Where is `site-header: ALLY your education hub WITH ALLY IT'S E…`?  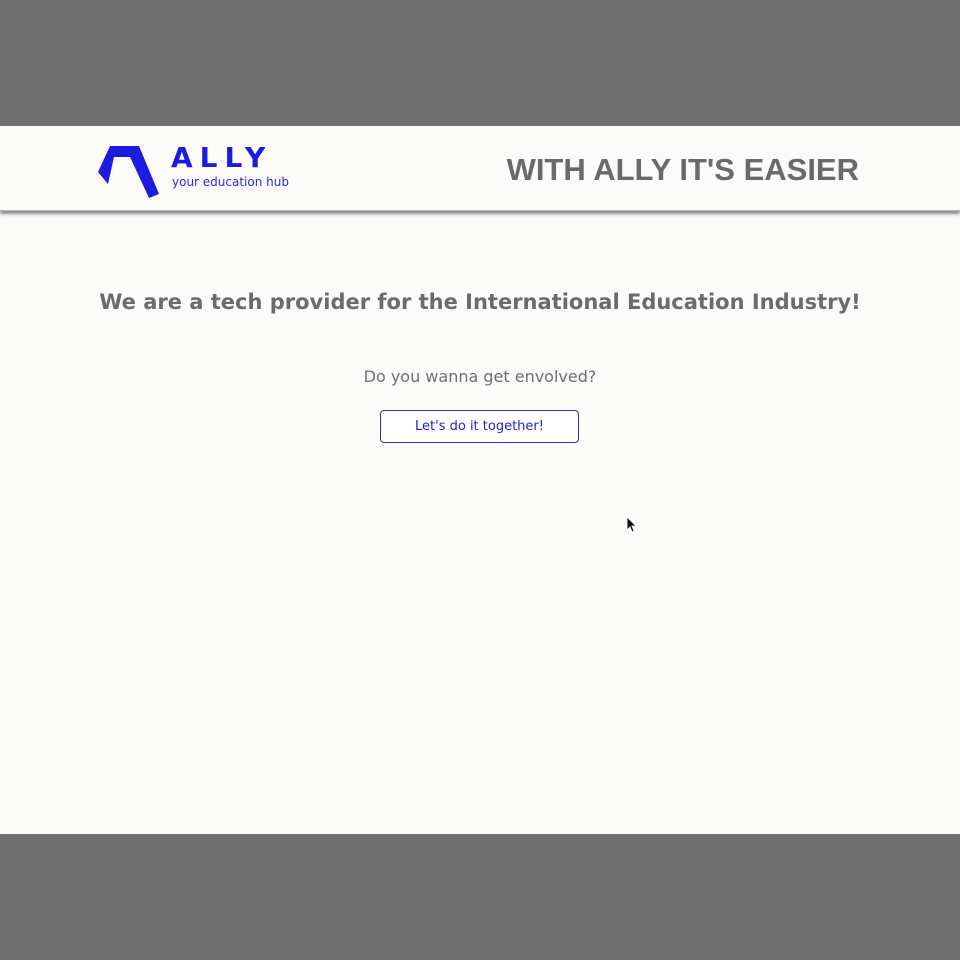 site-header: ALLY your education hub WITH ALLY IT'S E… is located at coordinates (480, 168).